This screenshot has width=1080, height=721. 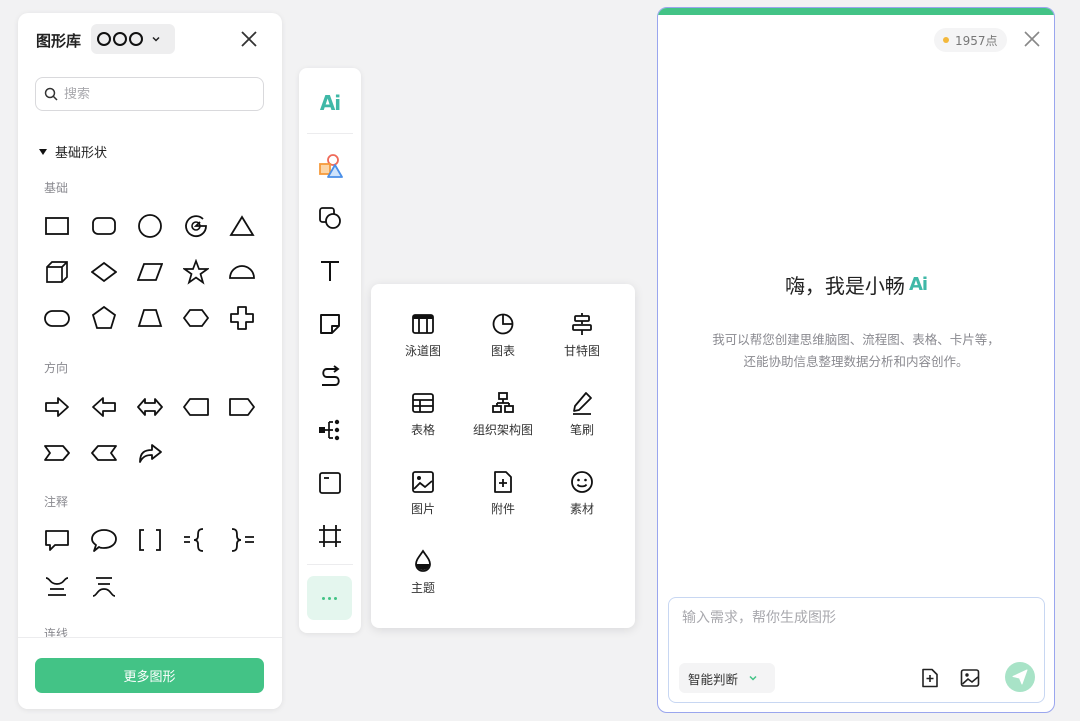 I want to click on crop-frame-icon, so click(x=330, y=536).